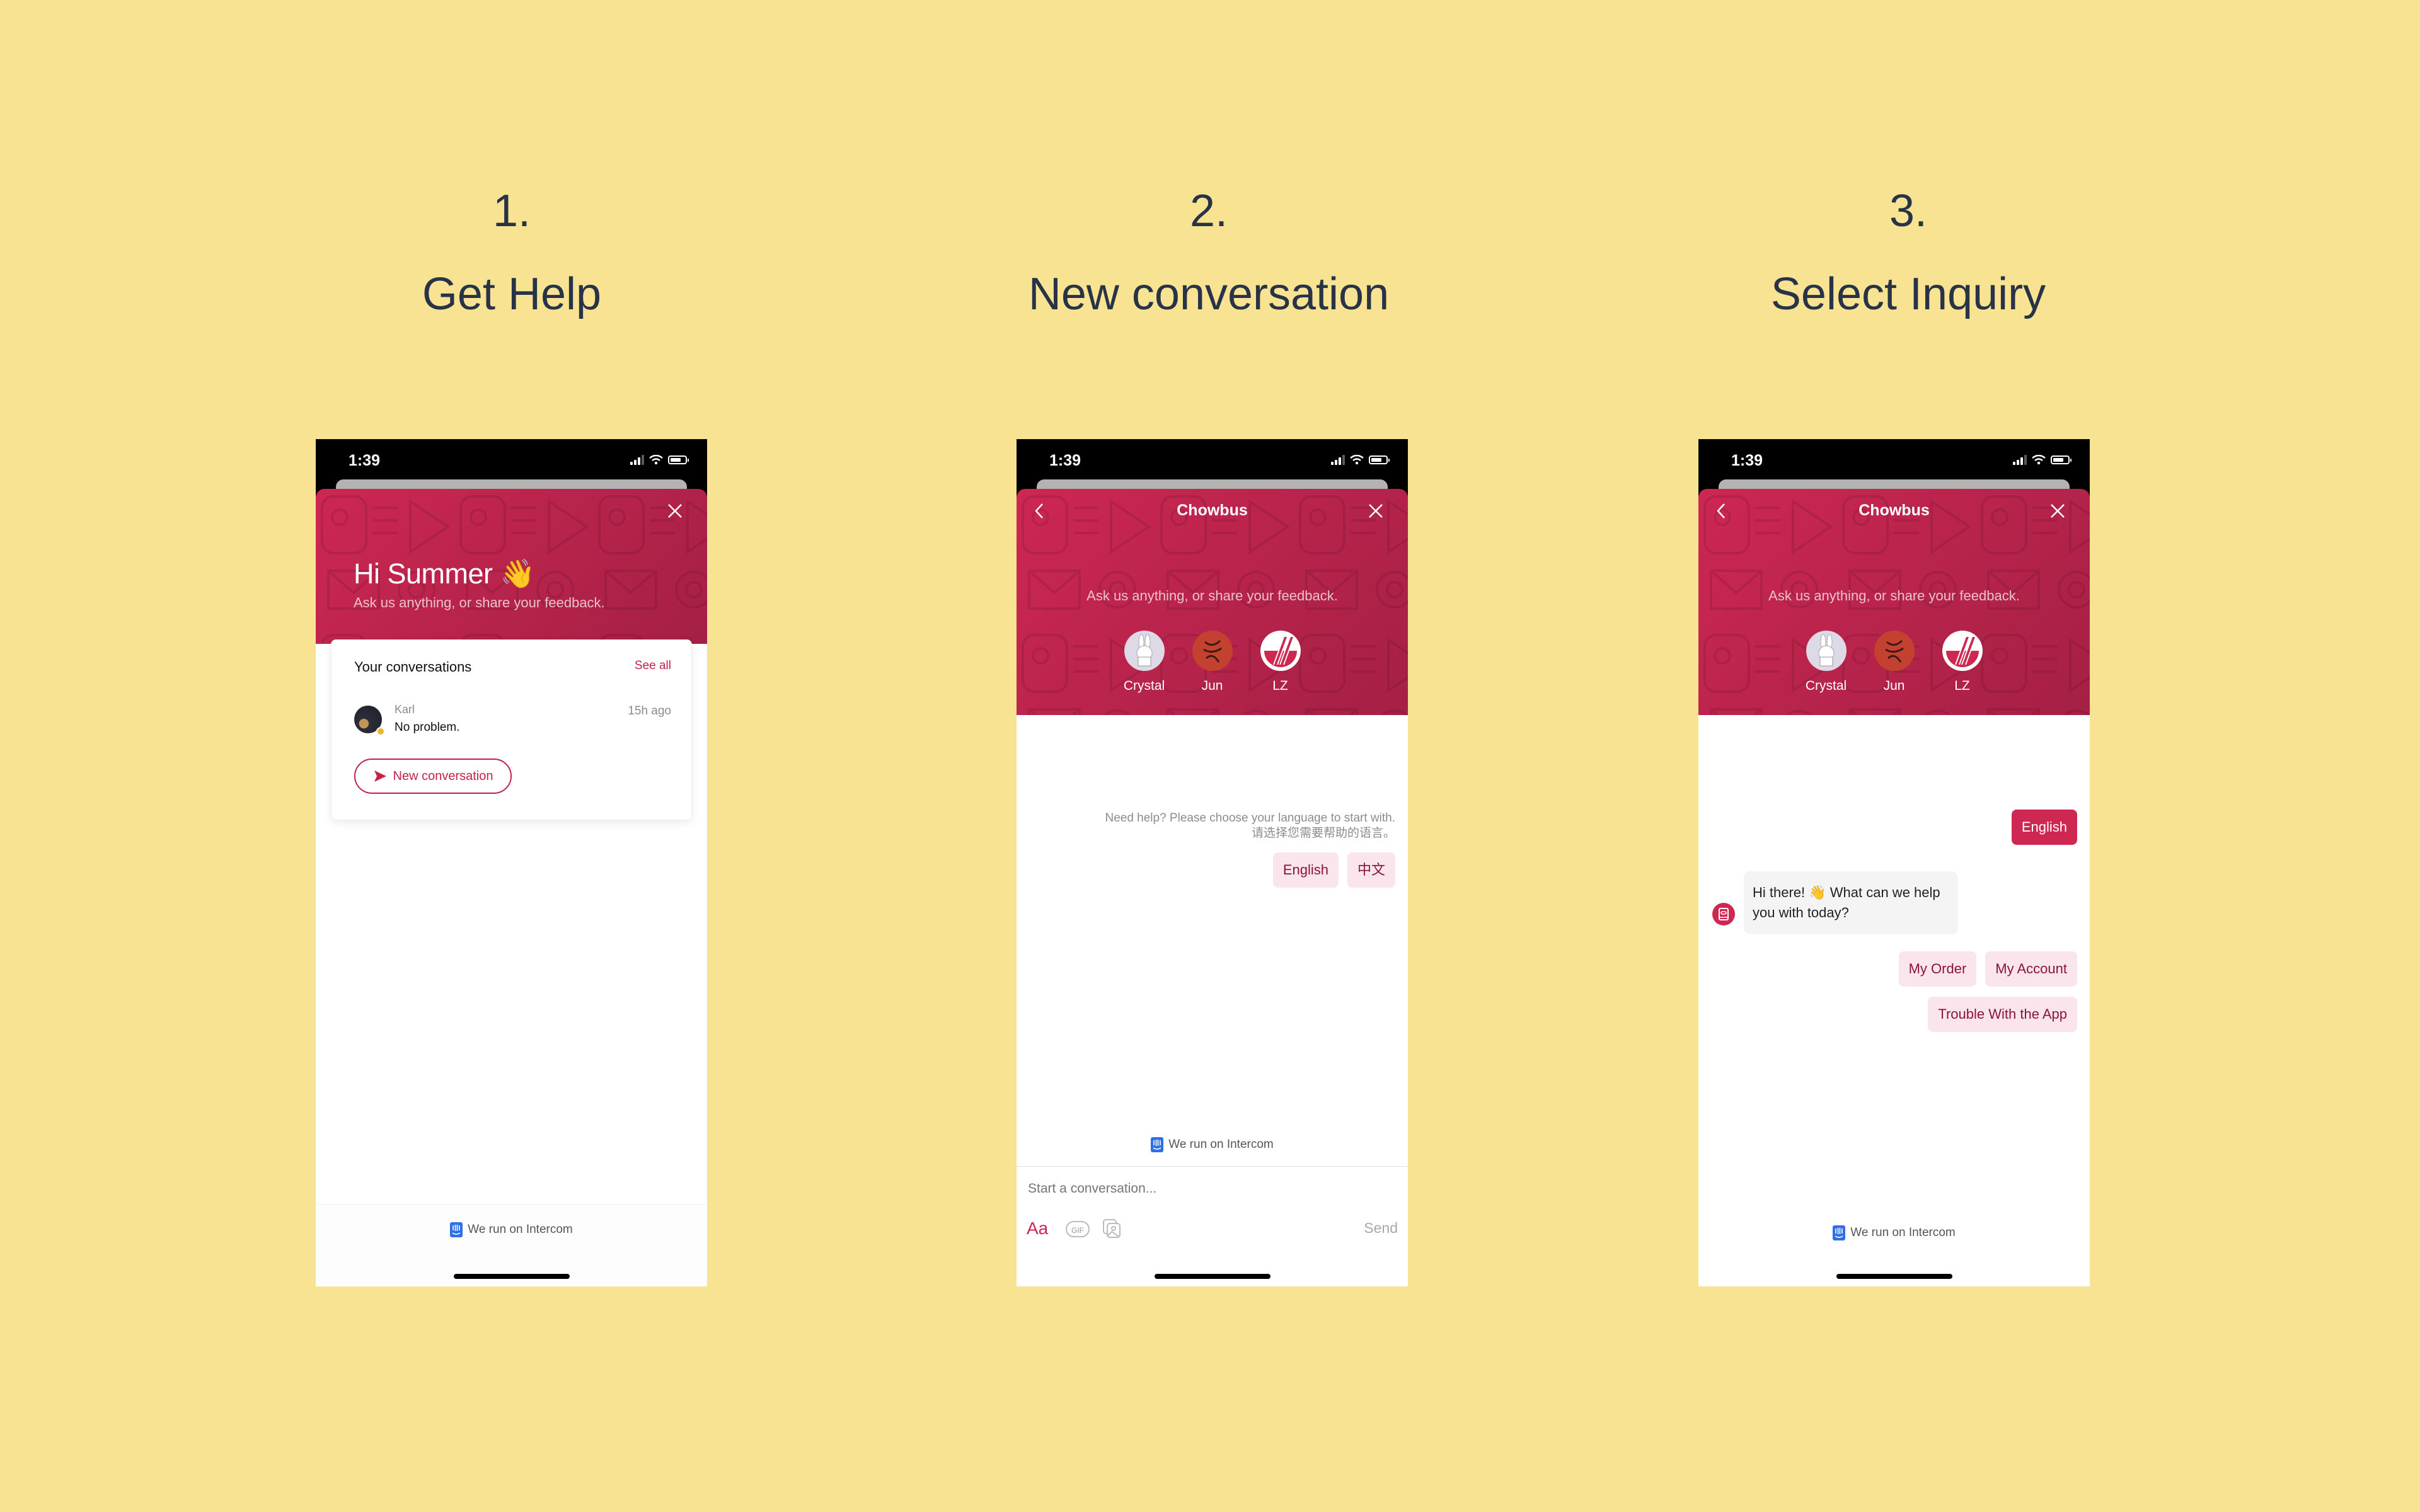  Describe the element at coordinates (1160, 1189) in the screenshot. I see `message-input` at that location.